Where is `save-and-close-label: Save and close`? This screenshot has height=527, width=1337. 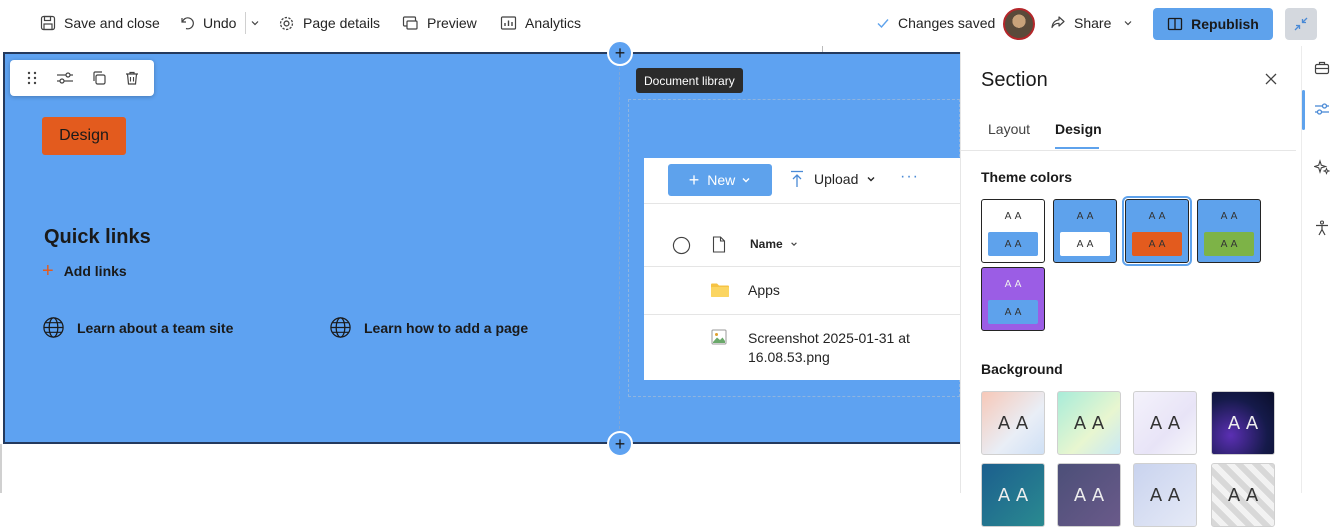 save-and-close-label: Save and close is located at coordinates (112, 23).